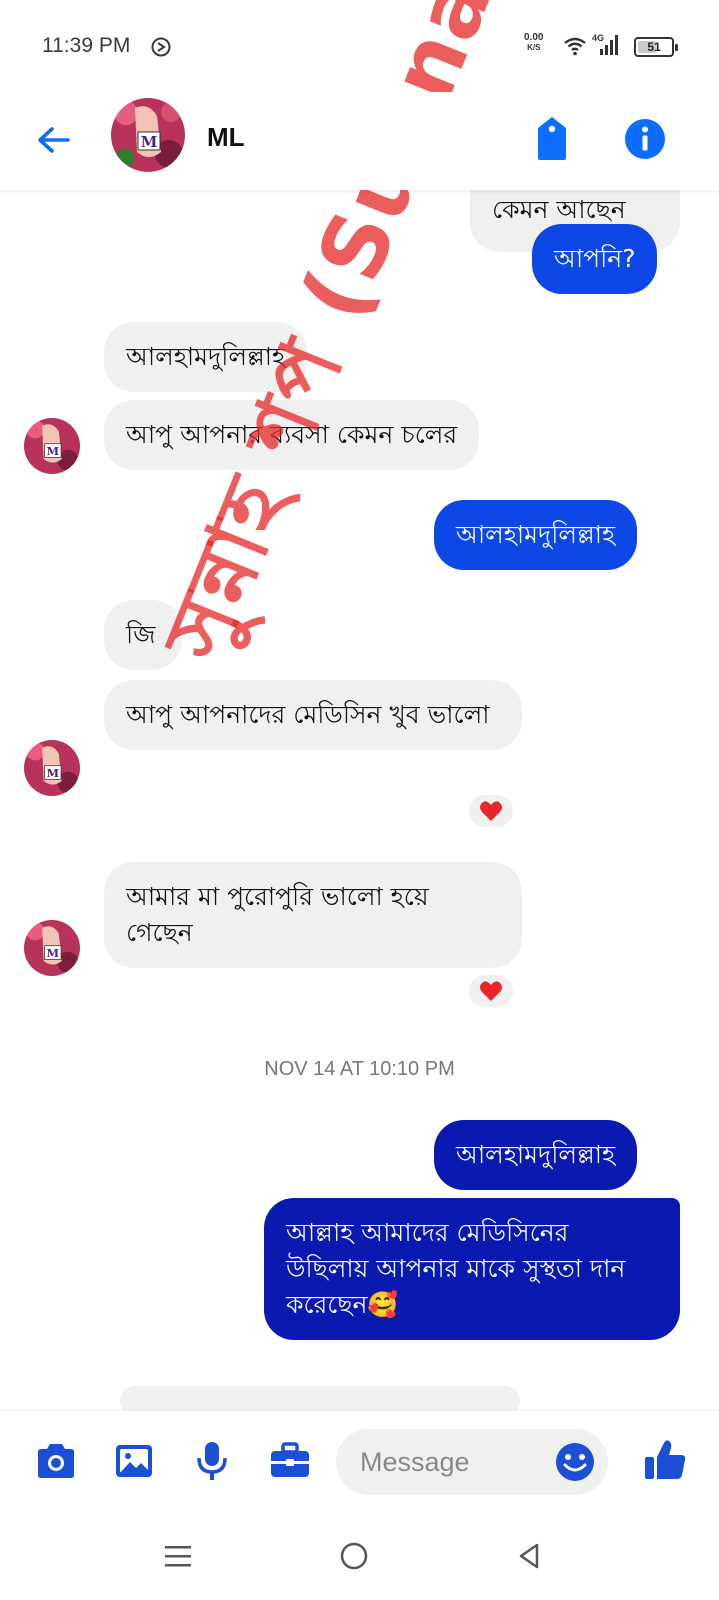  I want to click on message-bubble-incoming: আপু আপনাদের মেডিসিন খুব ভালো, so click(313, 715).